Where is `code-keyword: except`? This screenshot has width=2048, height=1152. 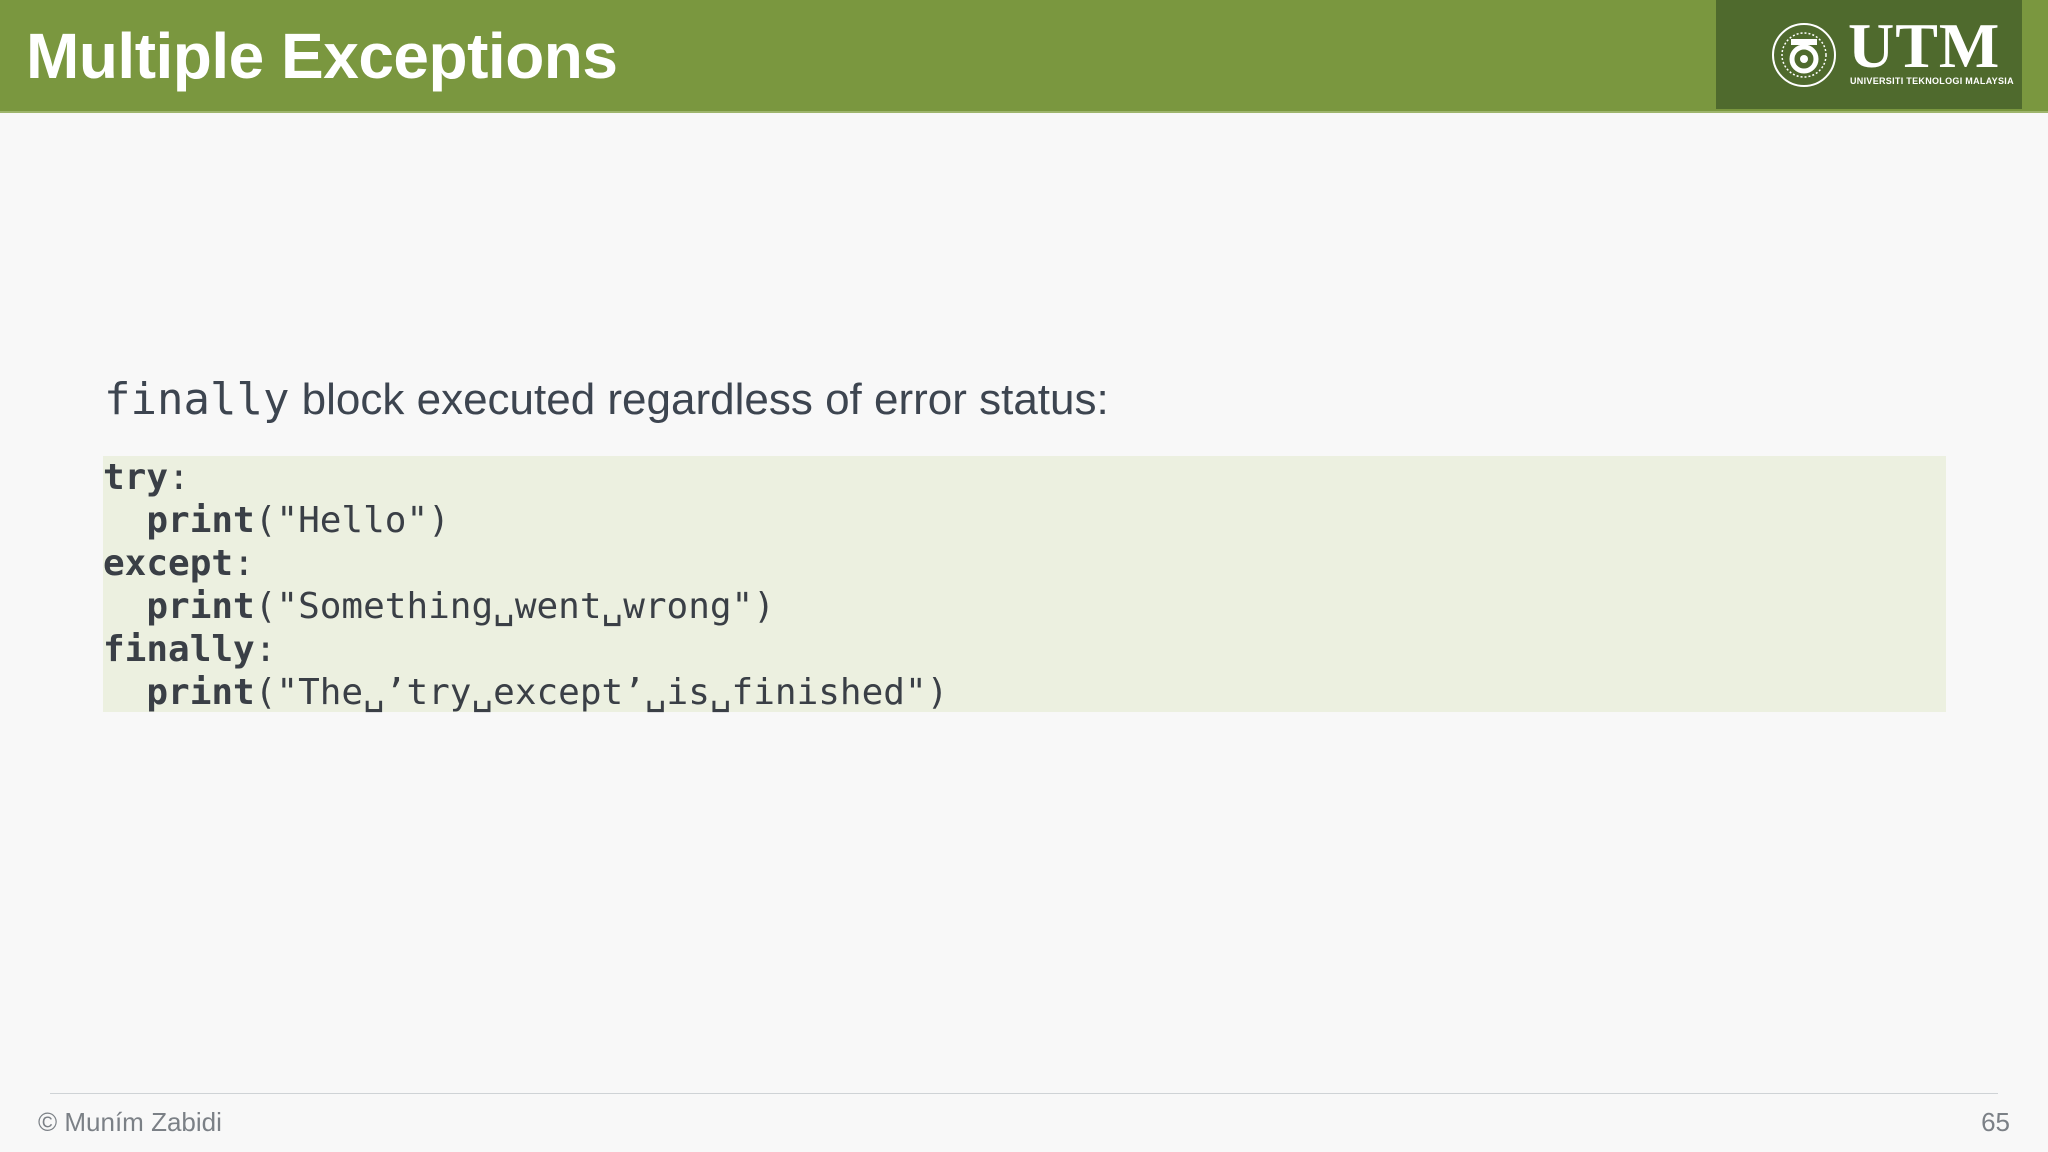
code-keyword: except is located at coordinates (168, 563).